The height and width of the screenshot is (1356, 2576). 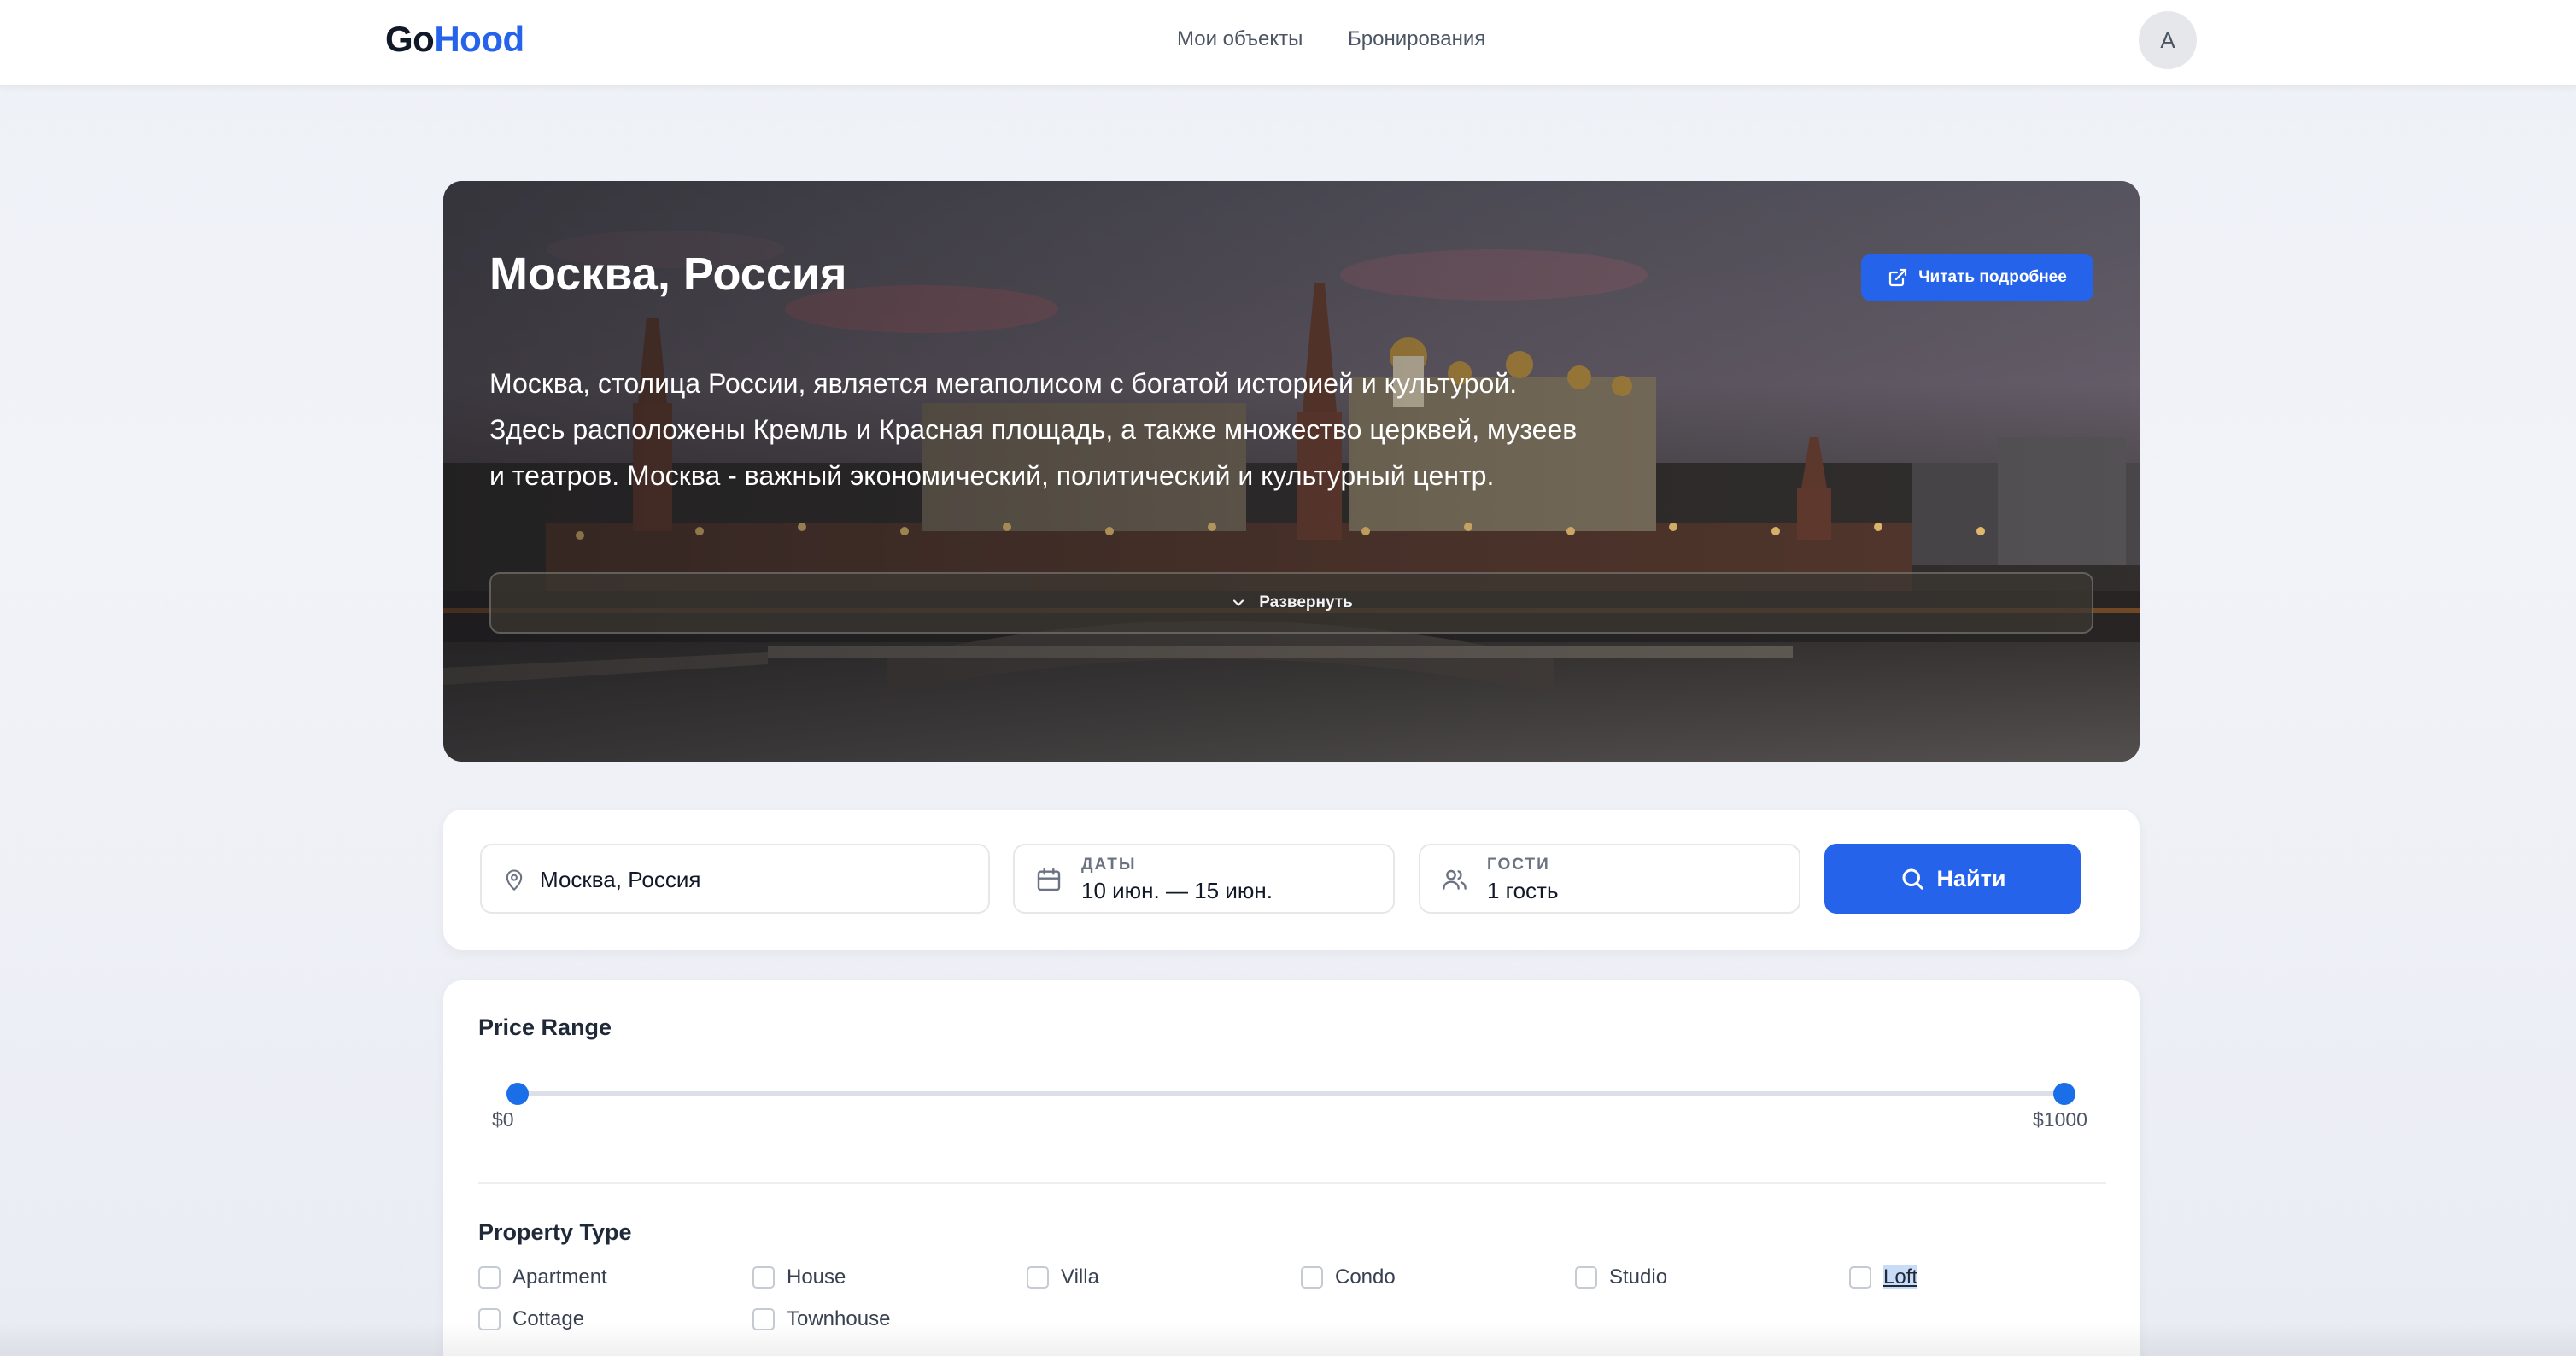 What do you see at coordinates (555, 1232) in the screenshot?
I see `property-type-title: Property Type` at bounding box center [555, 1232].